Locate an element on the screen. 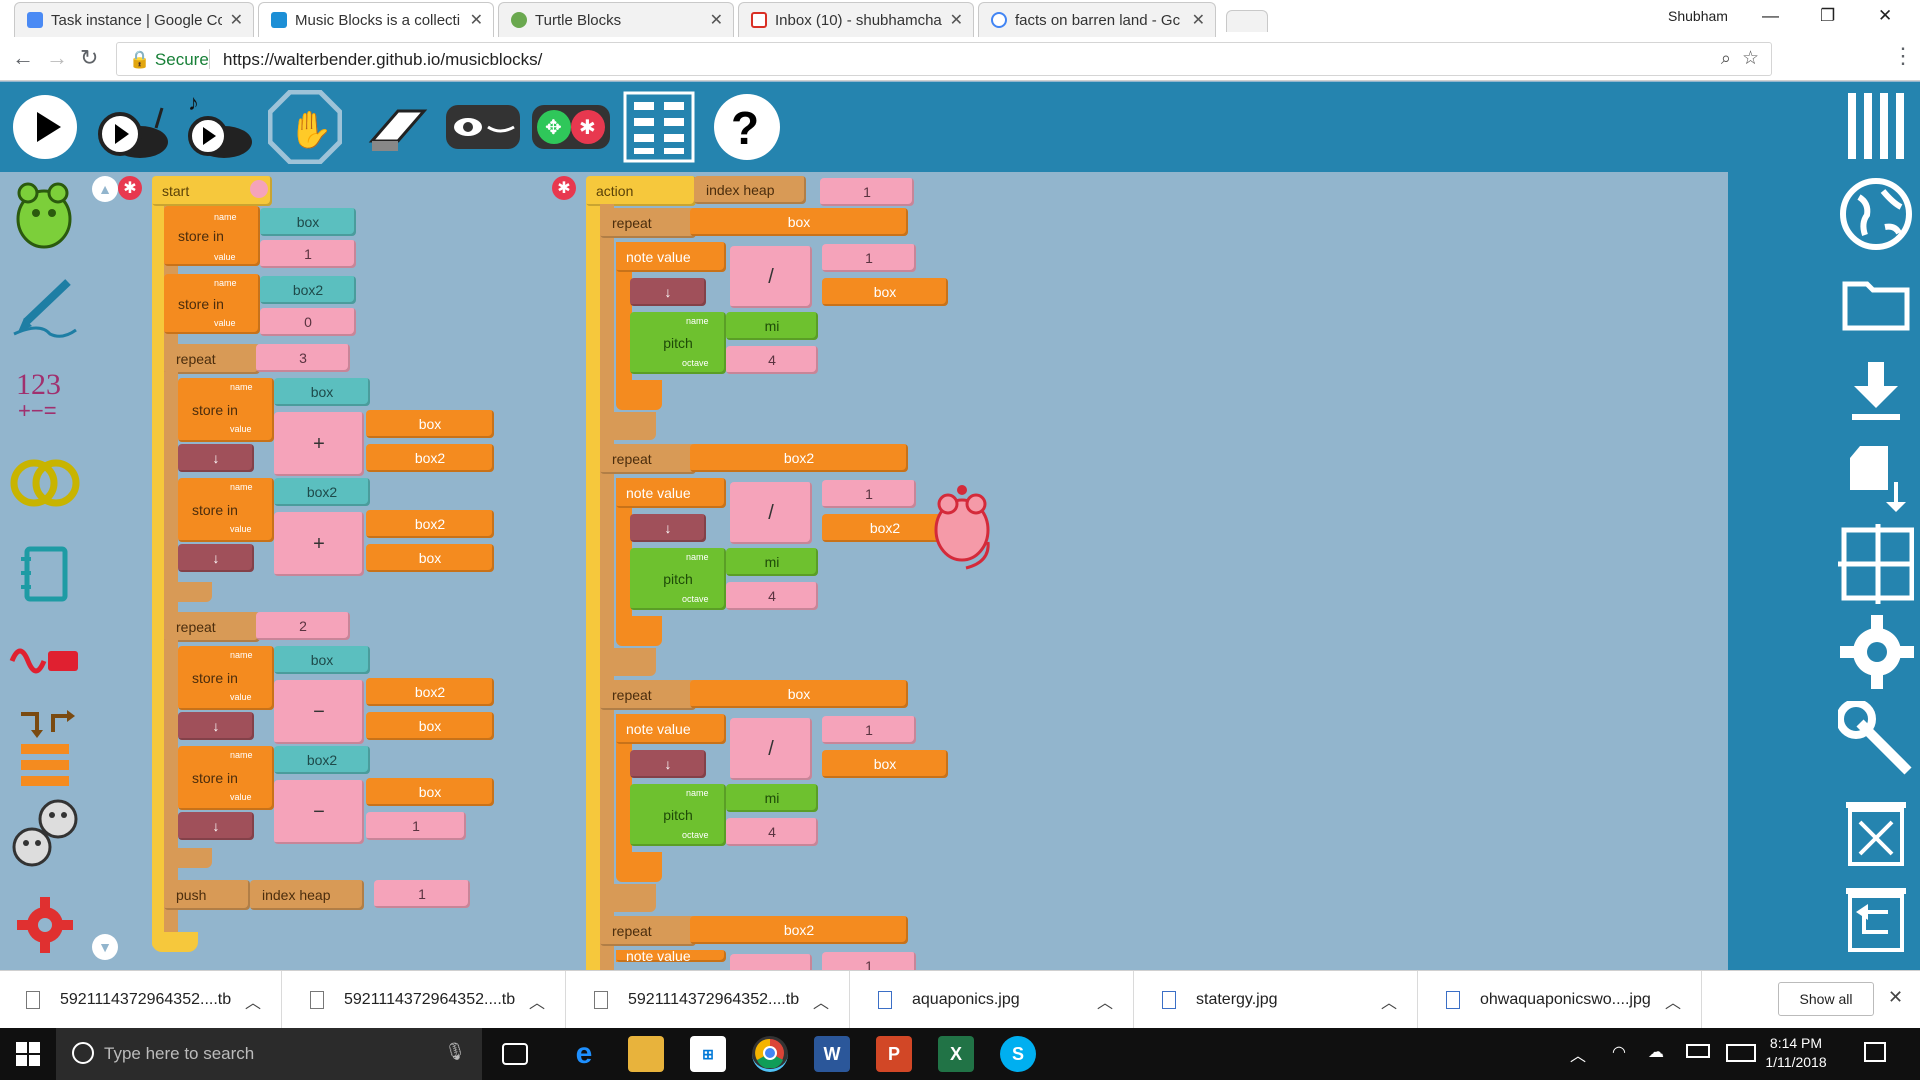  restore-trash-button is located at coordinates (1876, 918).